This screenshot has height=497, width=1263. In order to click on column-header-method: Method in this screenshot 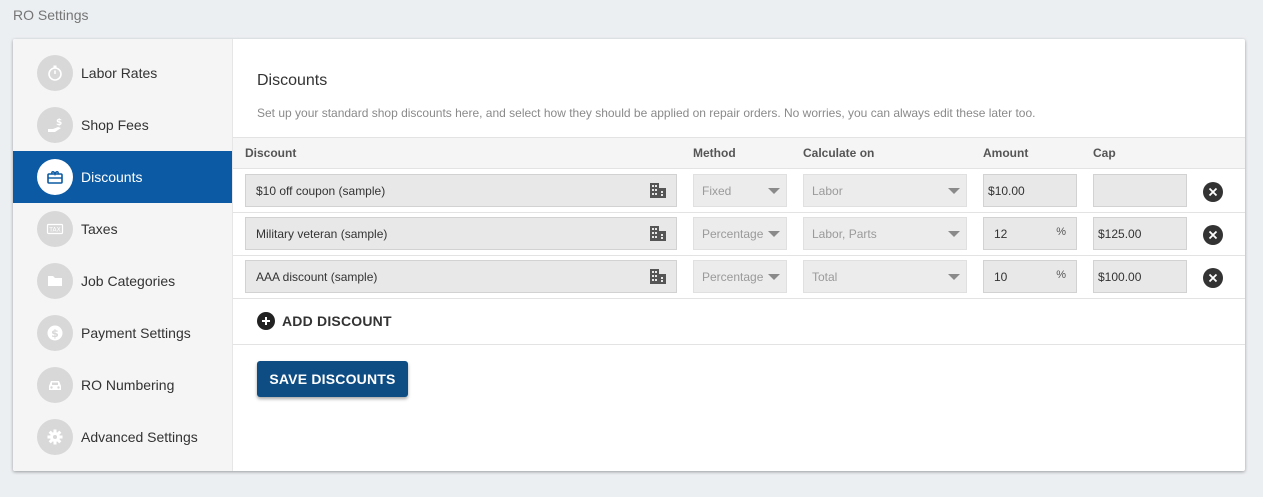, I will do `click(714, 153)`.